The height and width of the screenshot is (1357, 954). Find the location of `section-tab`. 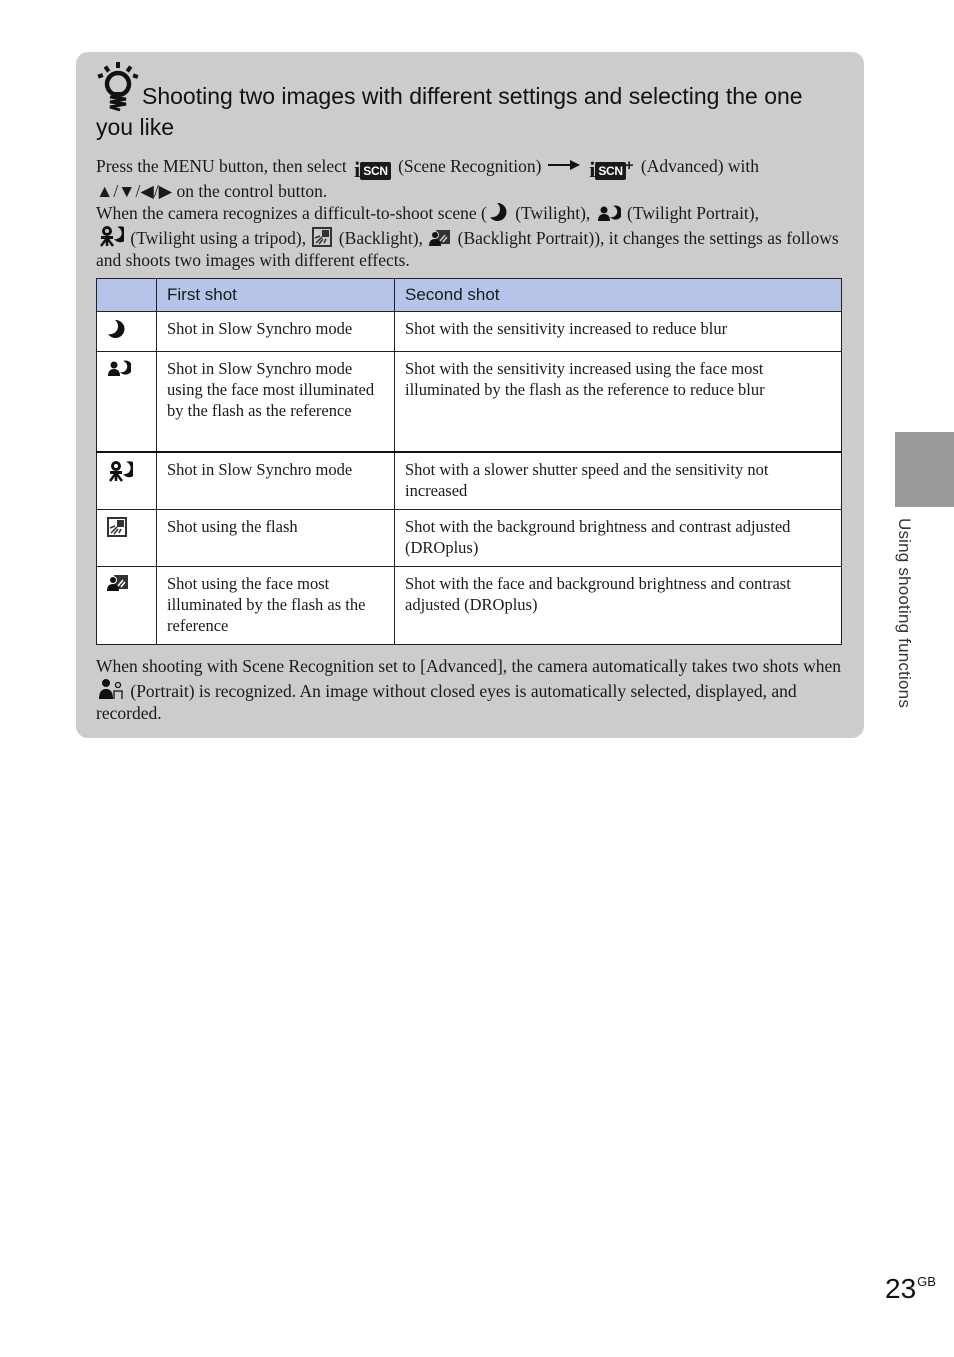

section-tab is located at coordinates (924, 469).